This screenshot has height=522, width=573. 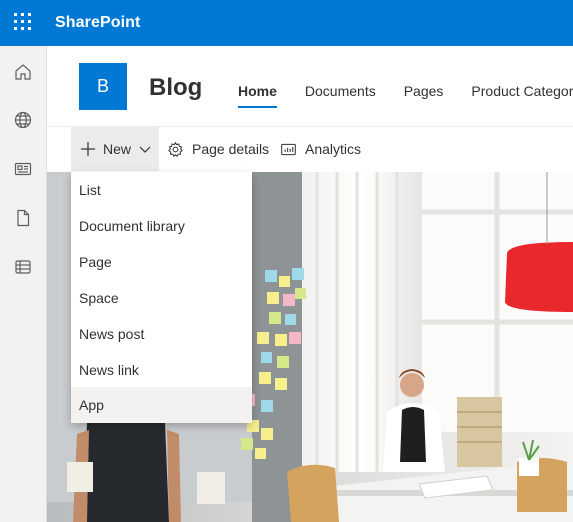 I want to click on site-logo: B, so click(x=103, y=86).